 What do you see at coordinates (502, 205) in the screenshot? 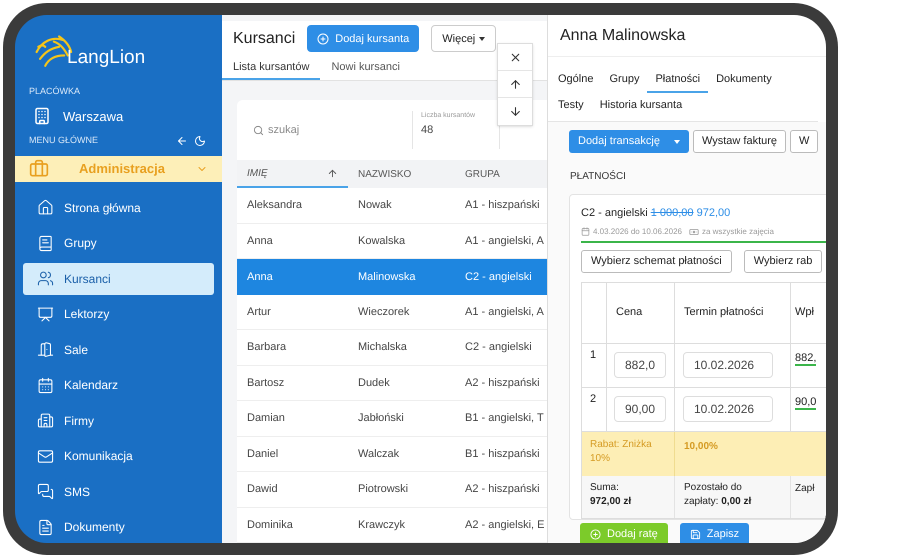
I see `table-cell-text: A1 - hiszpański` at bounding box center [502, 205].